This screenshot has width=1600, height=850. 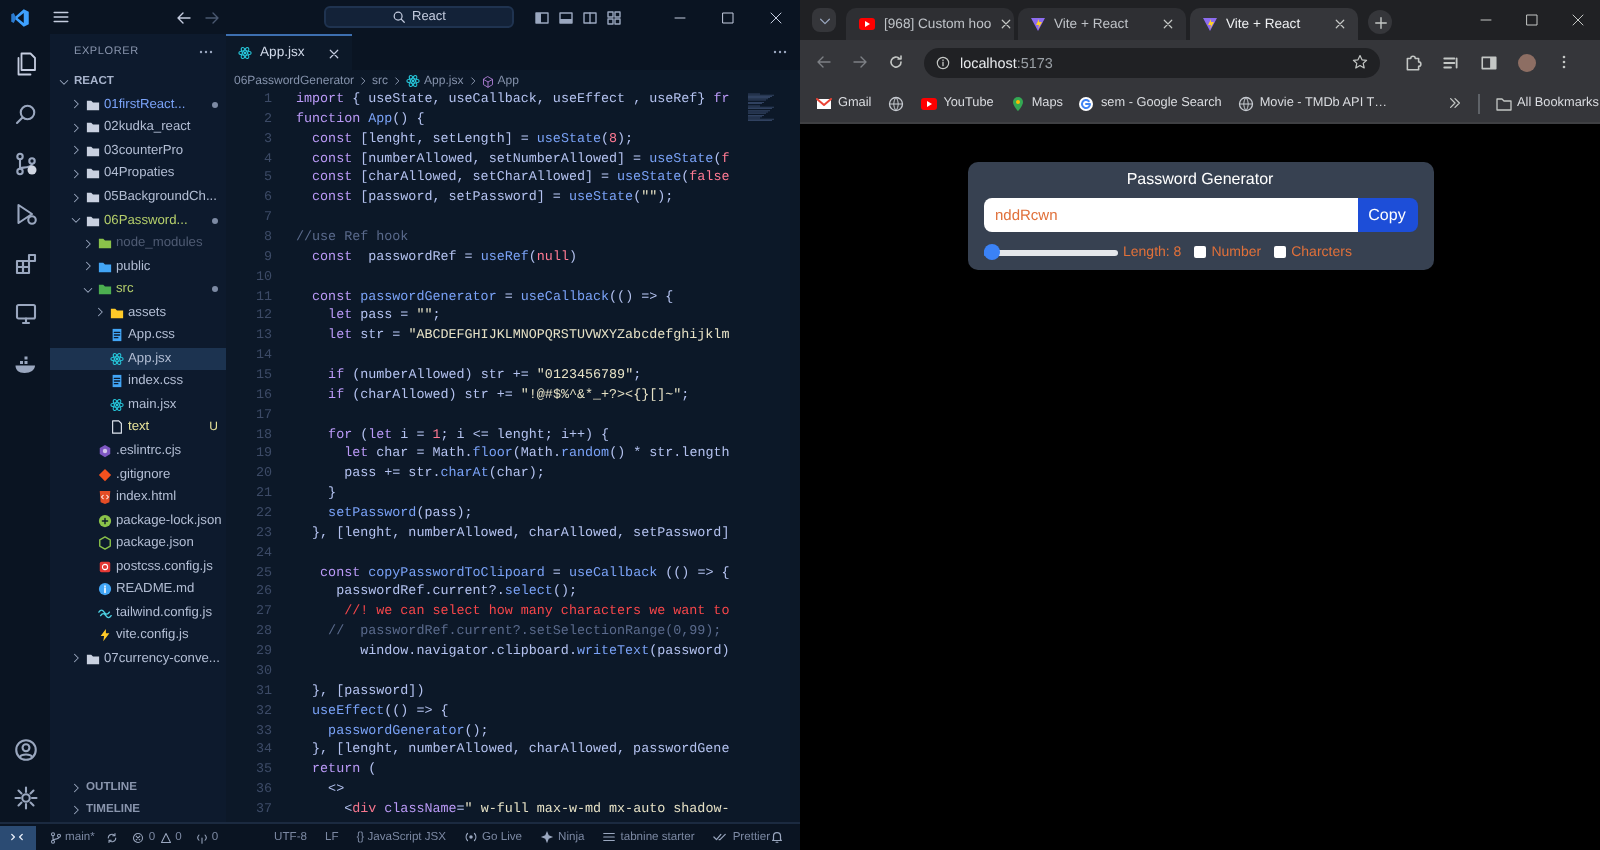 I want to click on card-title: Password Generator, so click(x=1200, y=179).